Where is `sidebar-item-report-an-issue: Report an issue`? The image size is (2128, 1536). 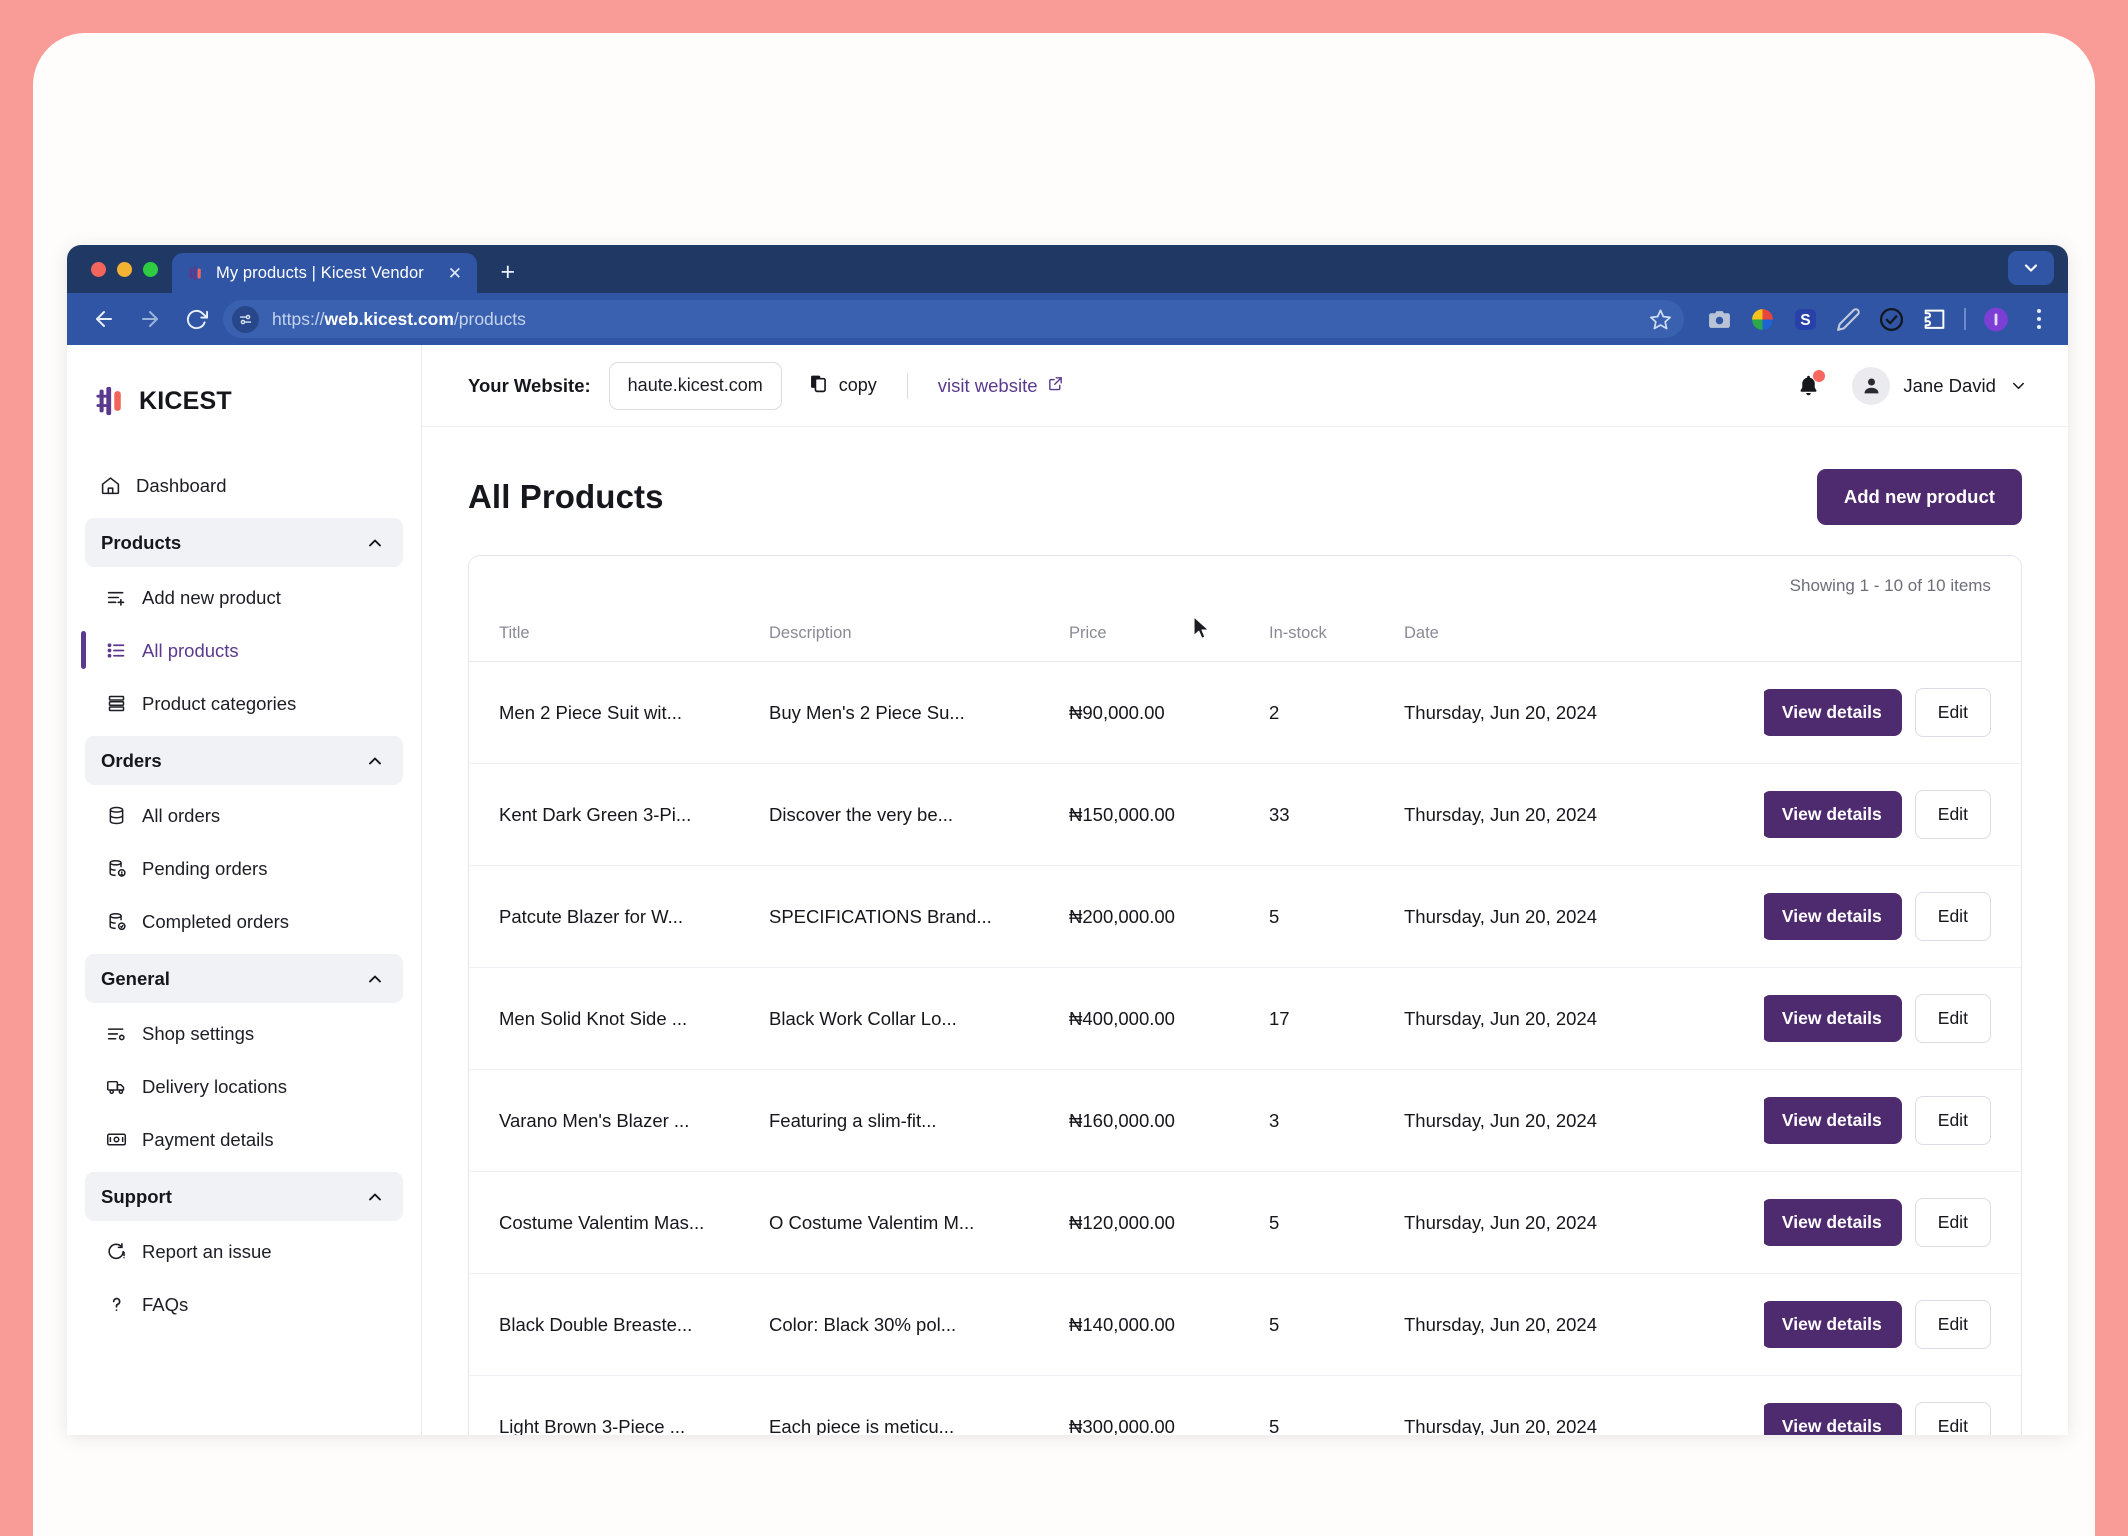
sidebar-item-report-an-issue: Report an issue is located at coordinates (247, 1251).